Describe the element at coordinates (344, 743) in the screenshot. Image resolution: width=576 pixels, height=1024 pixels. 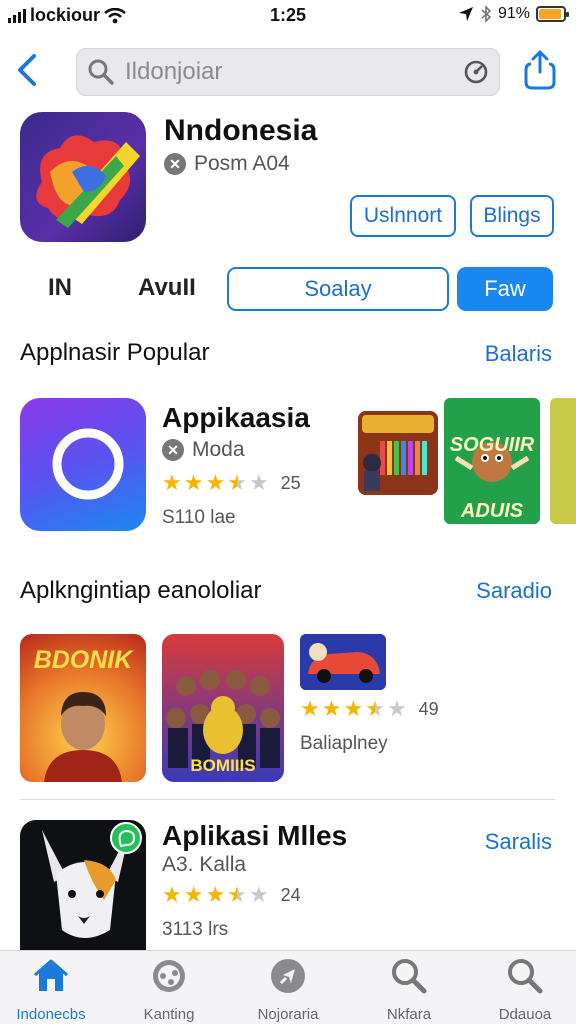
I see `second-app-caption: Baliaplney` at that location.